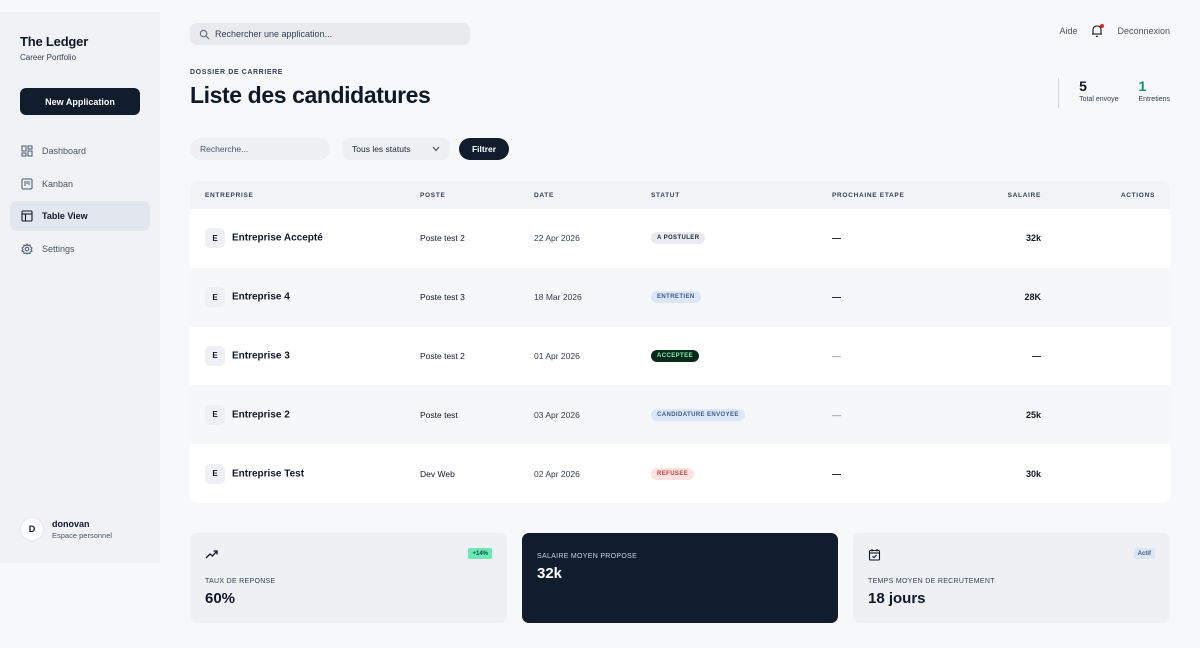 The image size is (1200, 648). What do you see at coordinates (442, 297) in the screenshot?
I see `position: Poste test 3` at bounding box center [442, 297].